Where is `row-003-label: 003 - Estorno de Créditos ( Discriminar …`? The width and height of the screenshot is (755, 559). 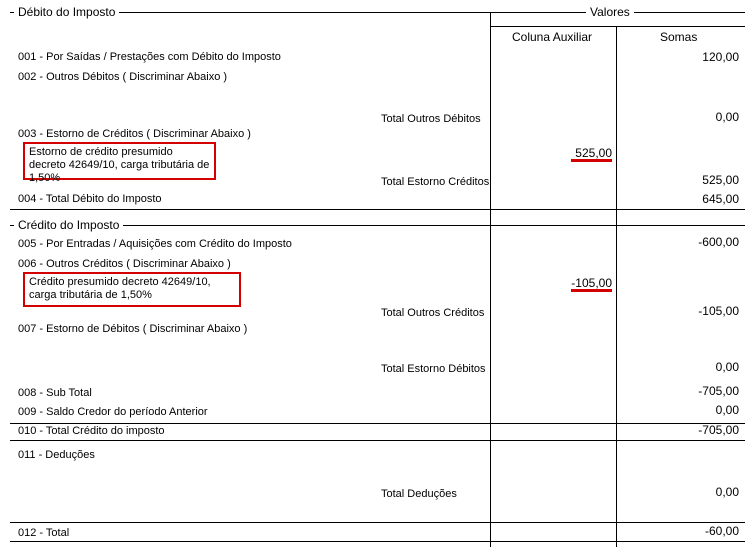
row-003-label: 003 - Estorno de Créditos ( Discriminar … is located at coordinates (134, 134).